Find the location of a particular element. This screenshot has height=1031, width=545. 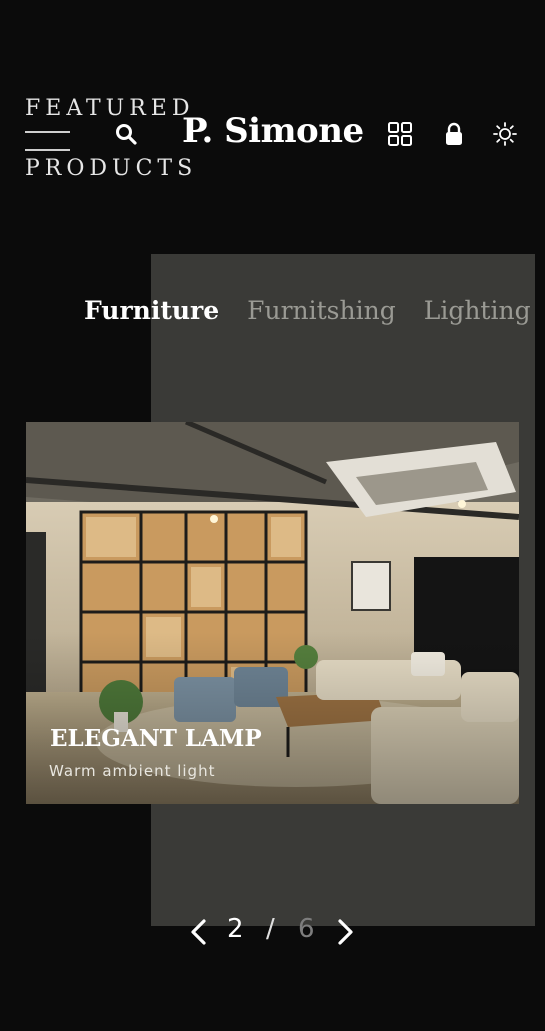

brand-logo: P. Simone is located at coordinates (273, 131).